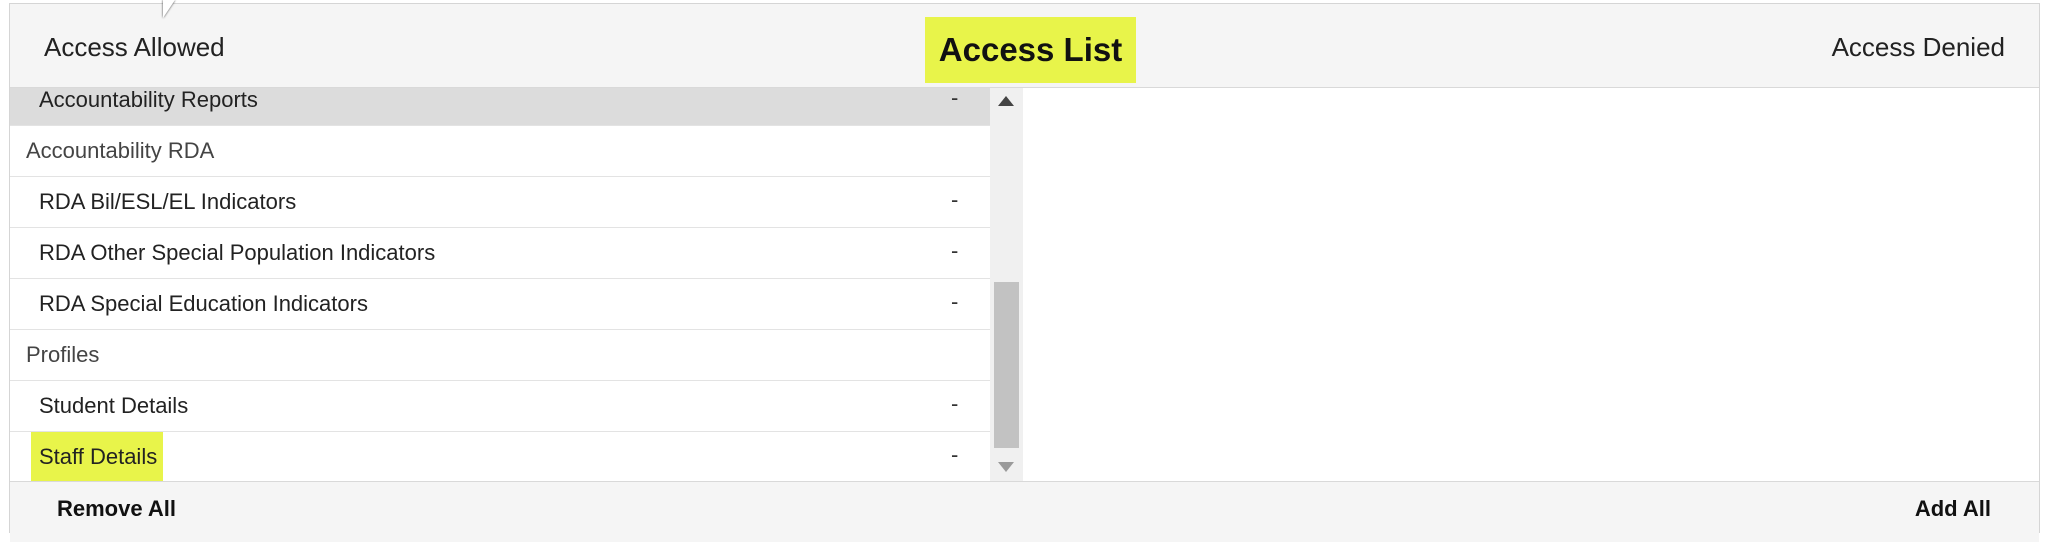 This screenshot has height=542, width=2048. Describe the element at coordinates (148, 100) in the screenshot. I see `list-item-label: Accountability Reports` at that location.